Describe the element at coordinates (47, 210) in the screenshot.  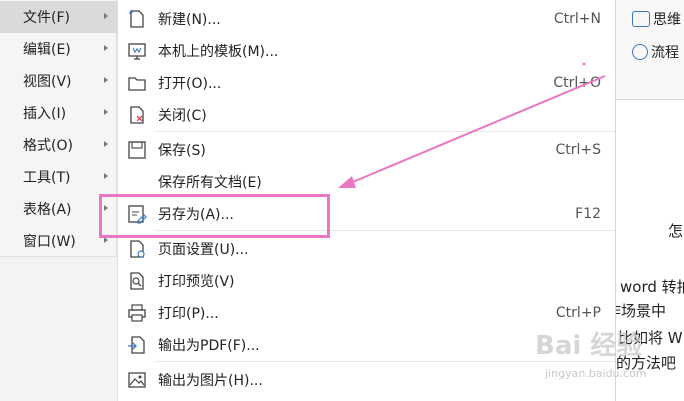
I see `menu-label: 表格(A)` at that location.